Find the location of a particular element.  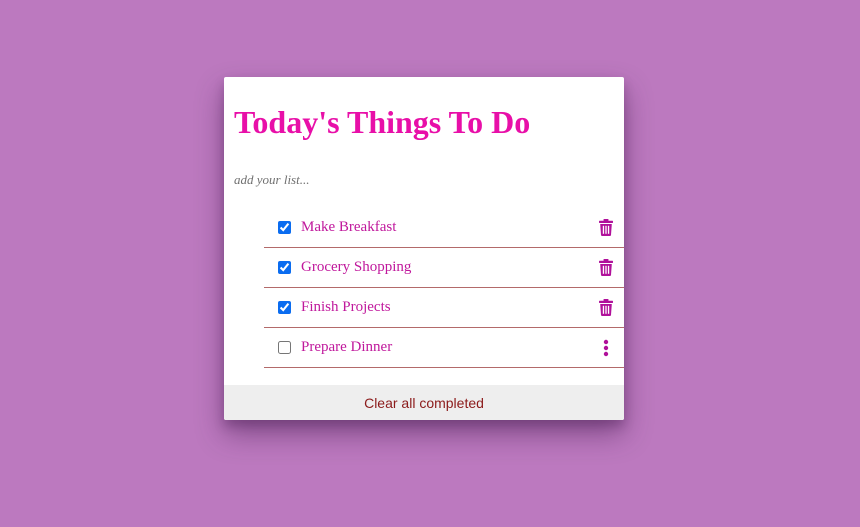

todo-label: Grocery Shopping is located at coordinates (356, 267).